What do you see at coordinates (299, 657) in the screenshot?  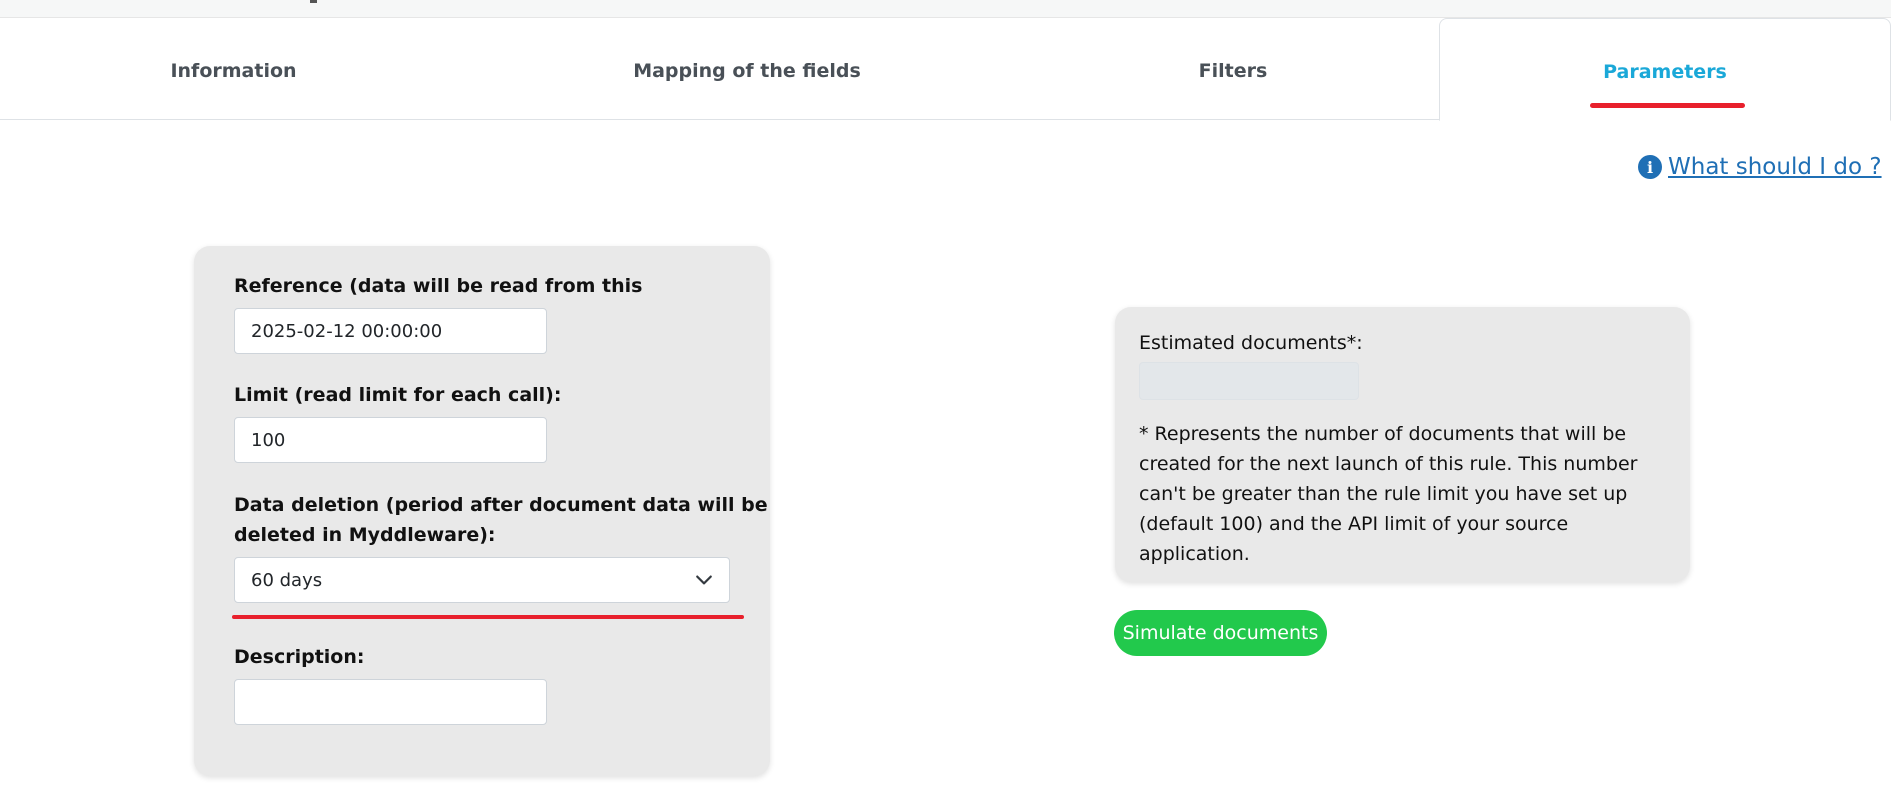 I see `description-label: Description:` at bounding box center [299, 657].